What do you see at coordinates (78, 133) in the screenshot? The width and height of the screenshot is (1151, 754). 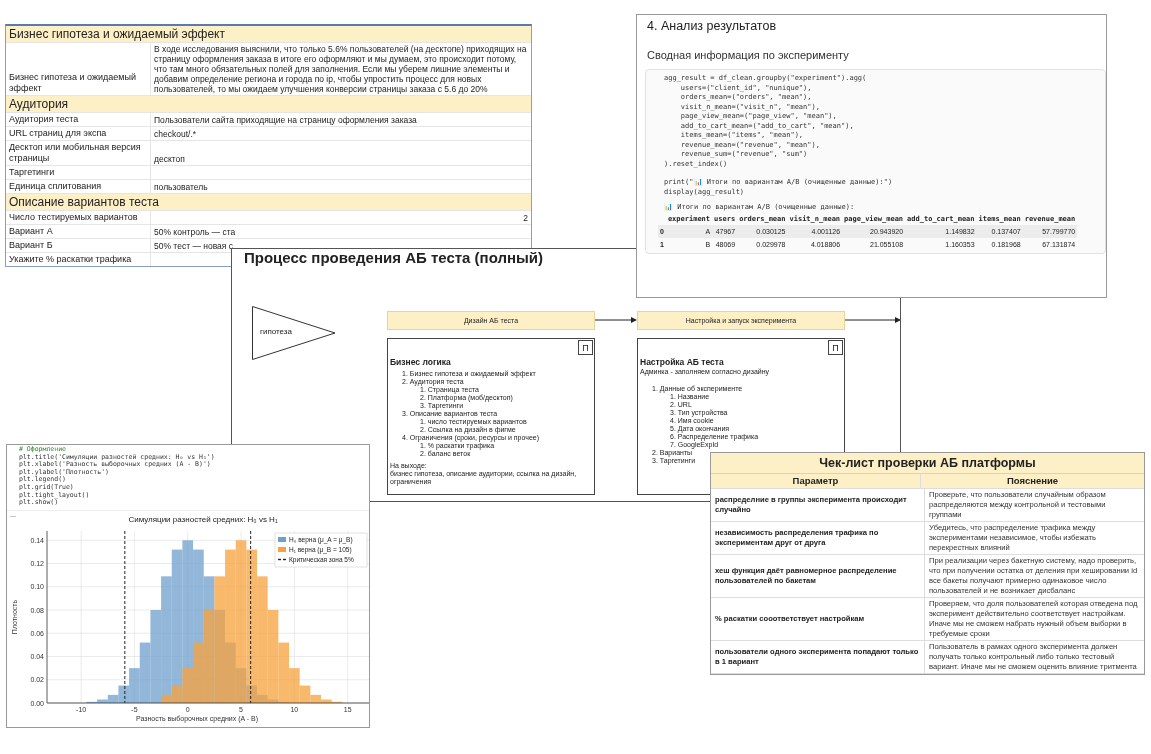 I see `table-cell: URL страниц для экспа` at bounding box center [78, 133].